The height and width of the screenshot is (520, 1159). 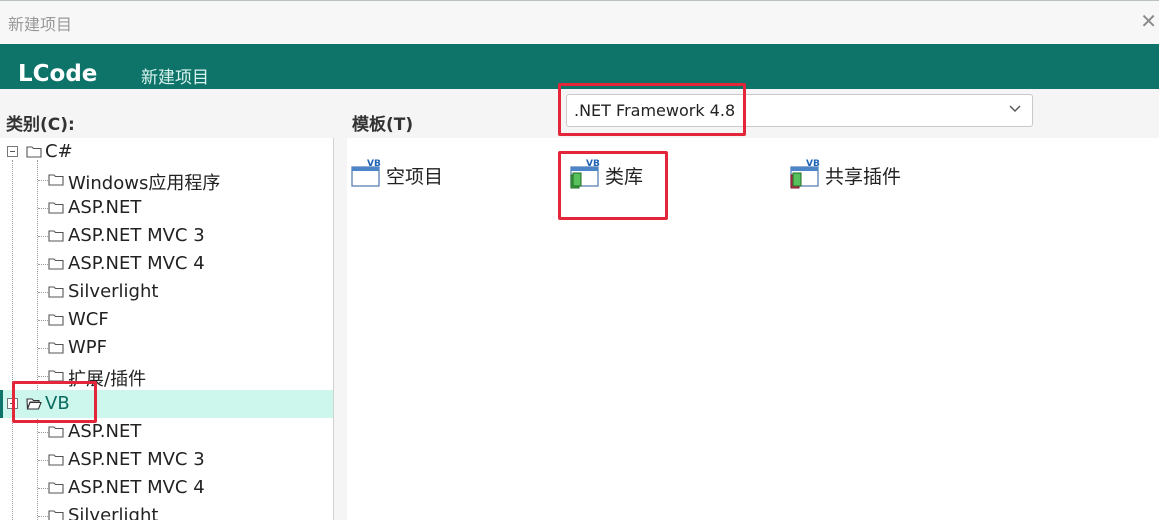 I want to click on template-empty-project: VB 空项目, so click(x=406, y=176).